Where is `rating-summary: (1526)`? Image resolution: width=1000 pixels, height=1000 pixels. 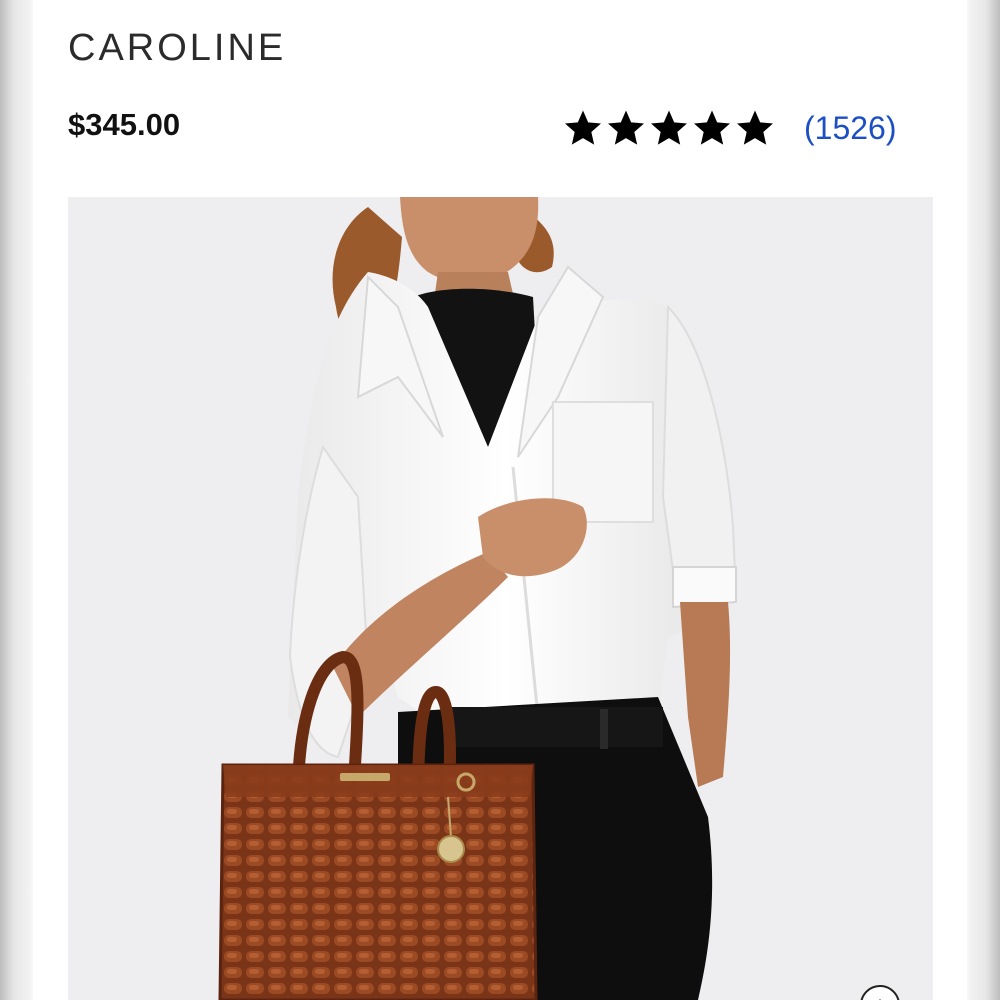 rating-summary: (1526) is located at coordinates (730, 128).